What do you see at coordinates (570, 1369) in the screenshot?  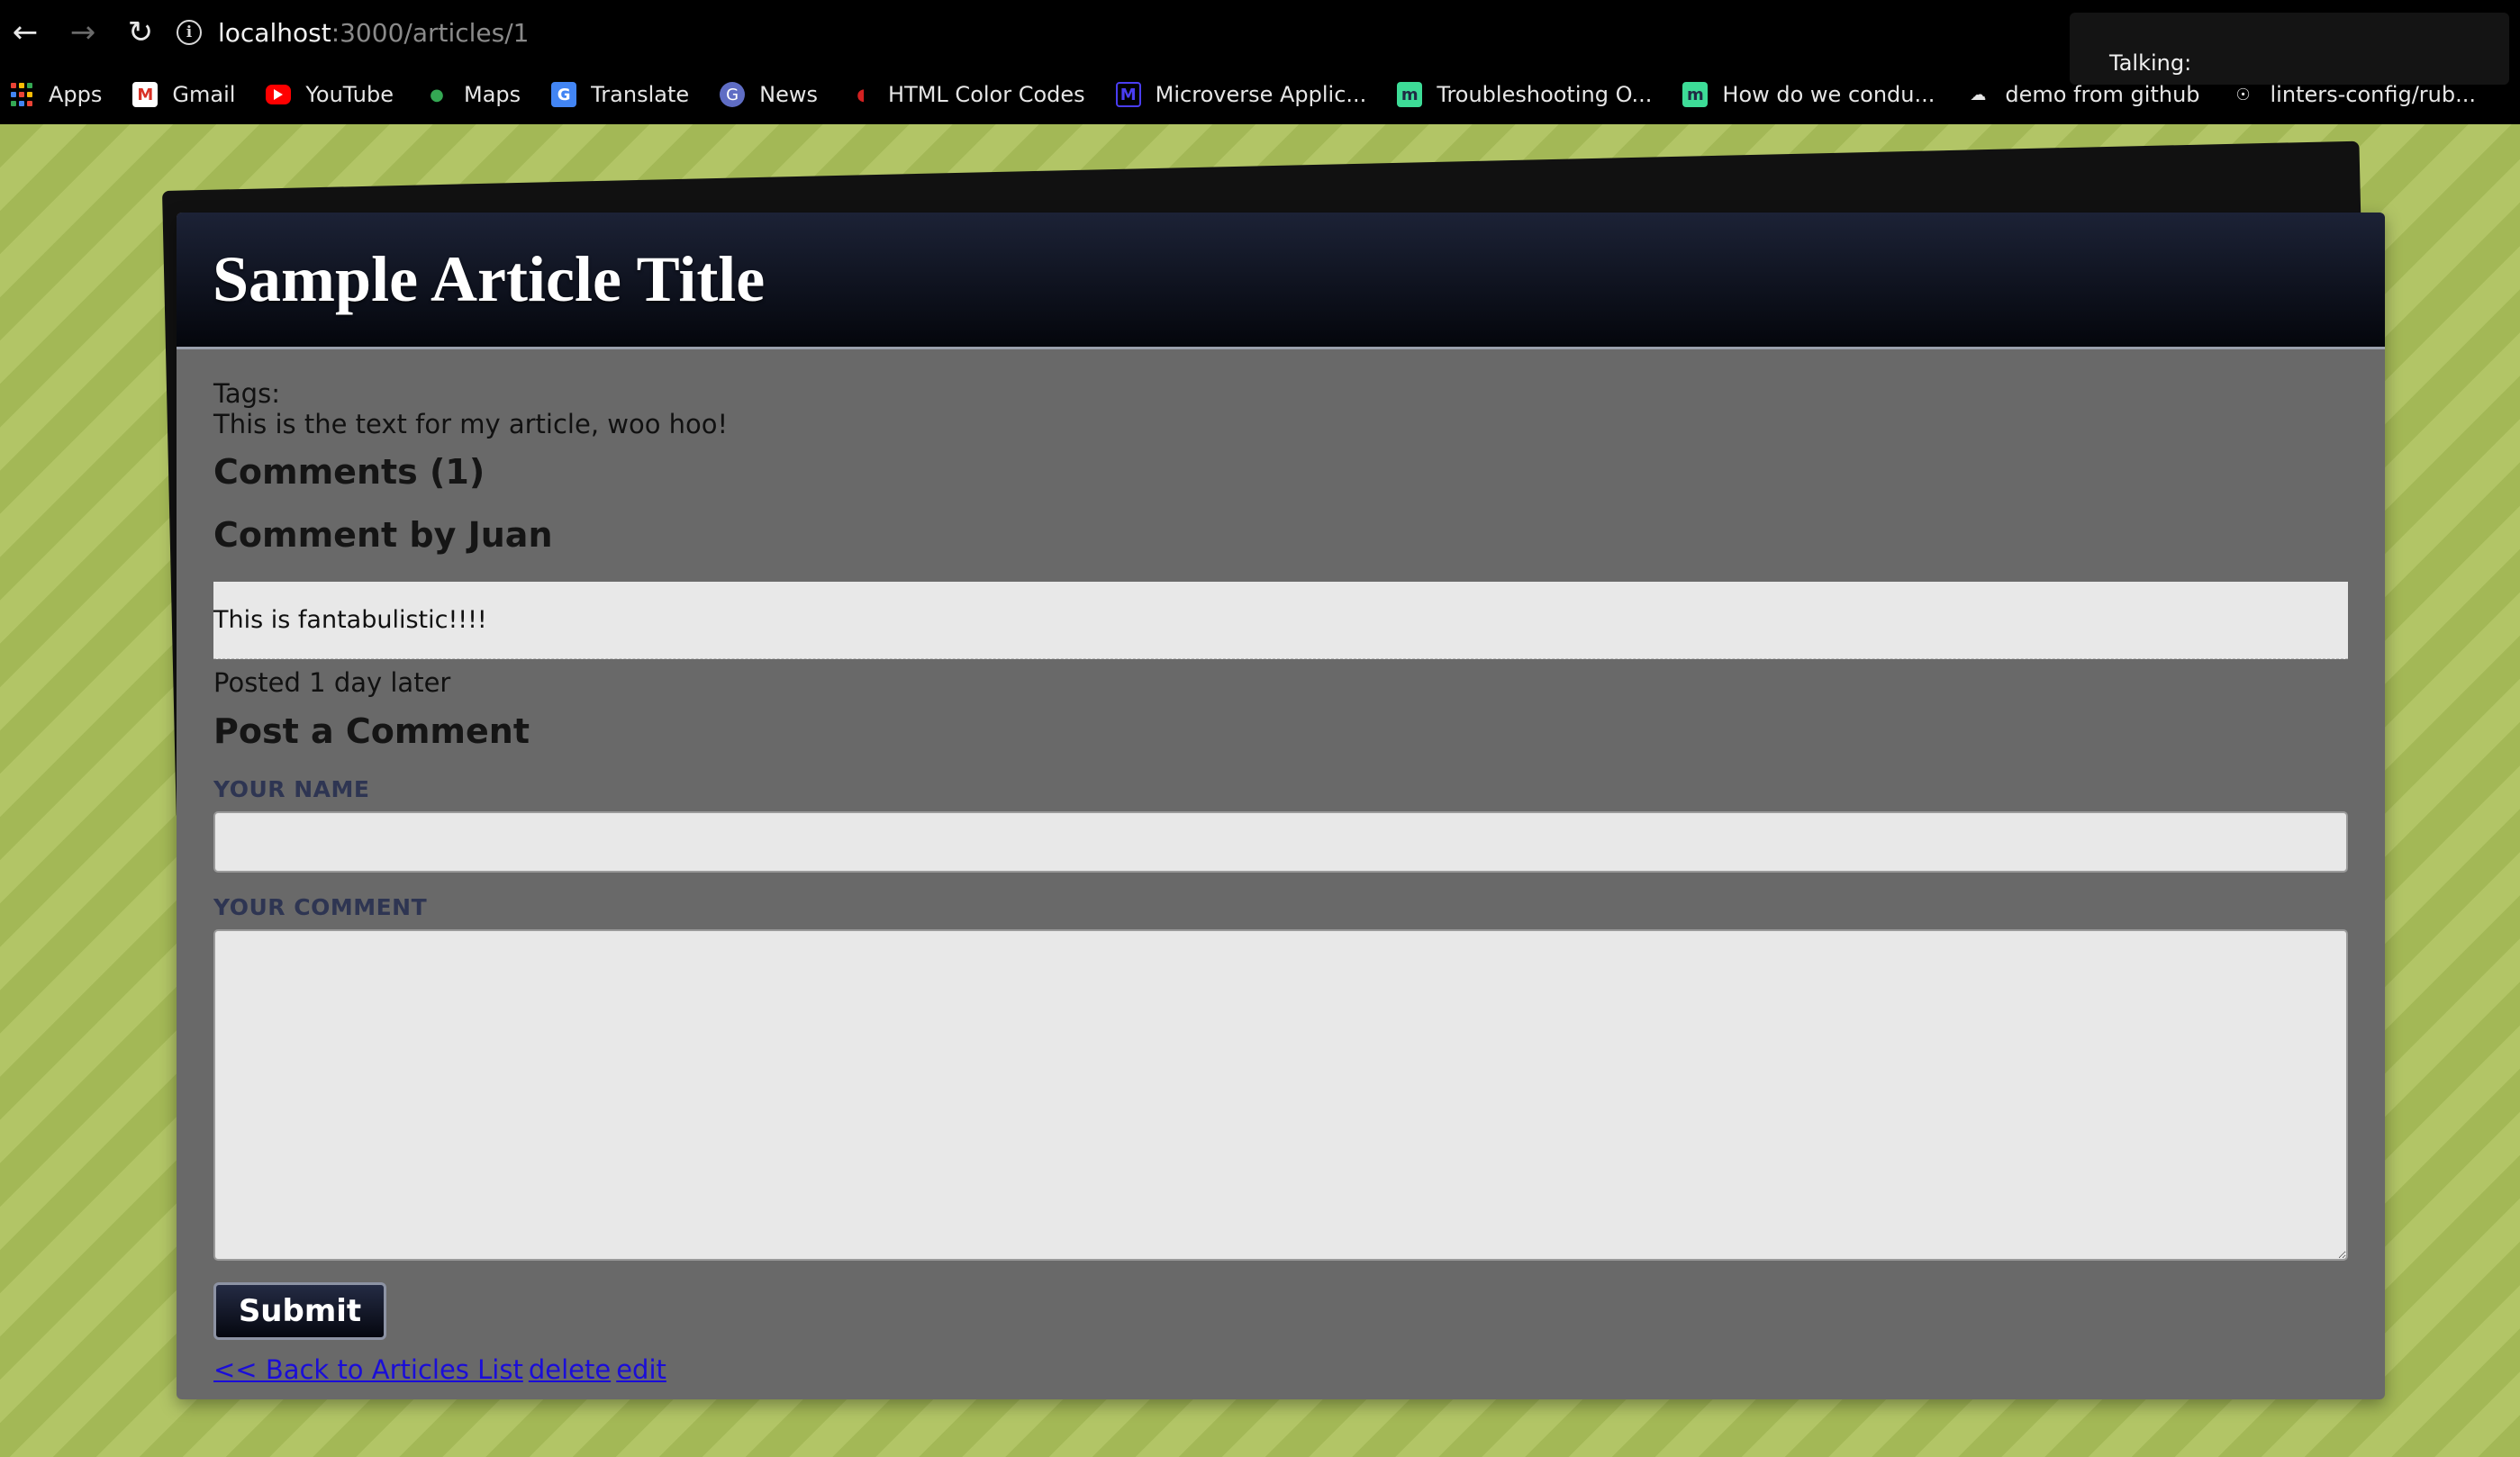 I see `delete-link: delete` at bounding box center [570, 1369].